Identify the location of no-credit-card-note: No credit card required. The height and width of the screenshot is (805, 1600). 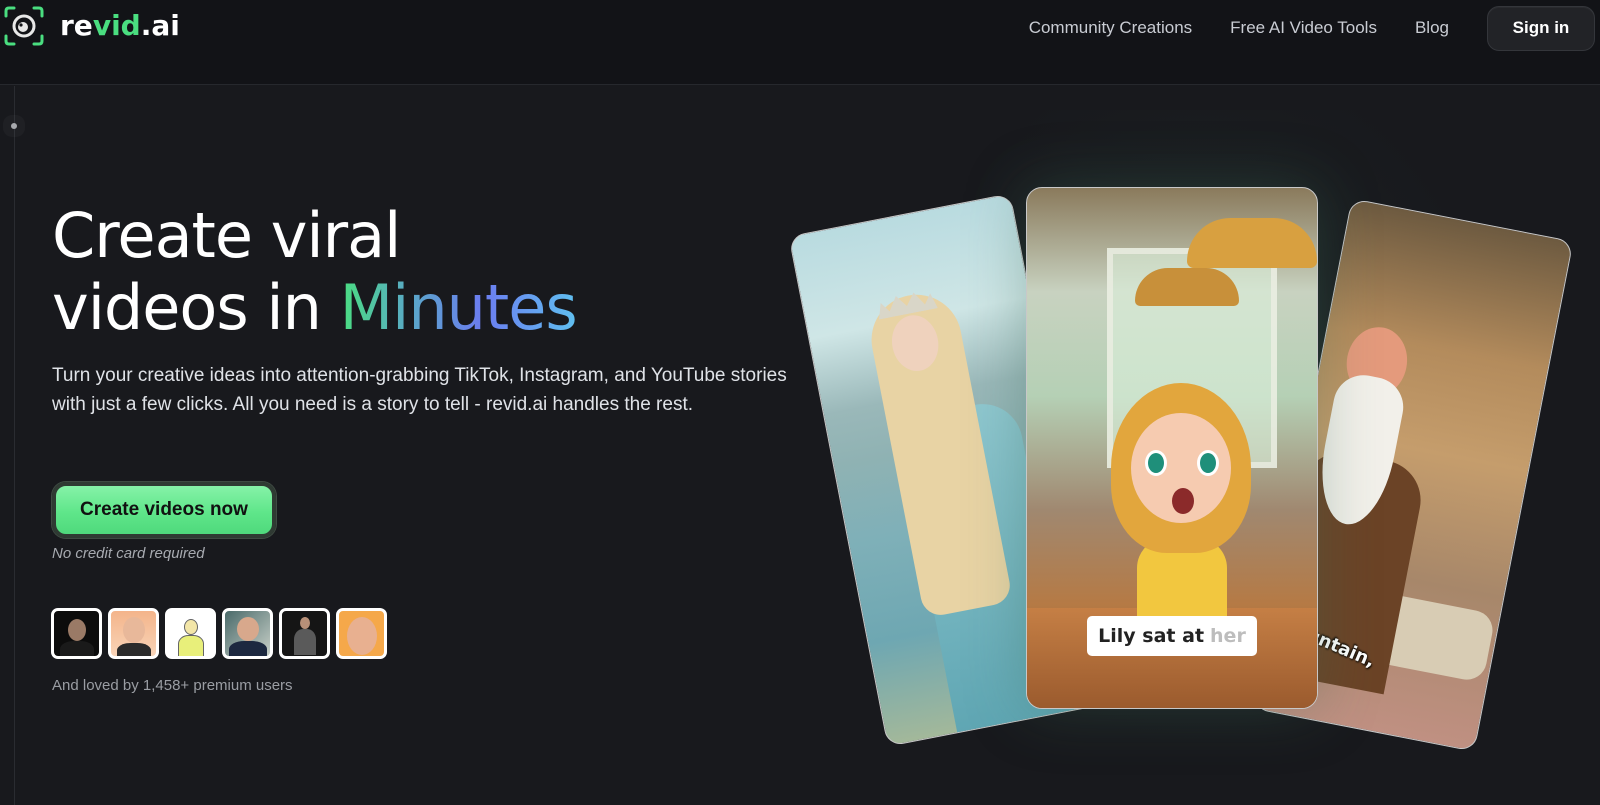
(128, 553).